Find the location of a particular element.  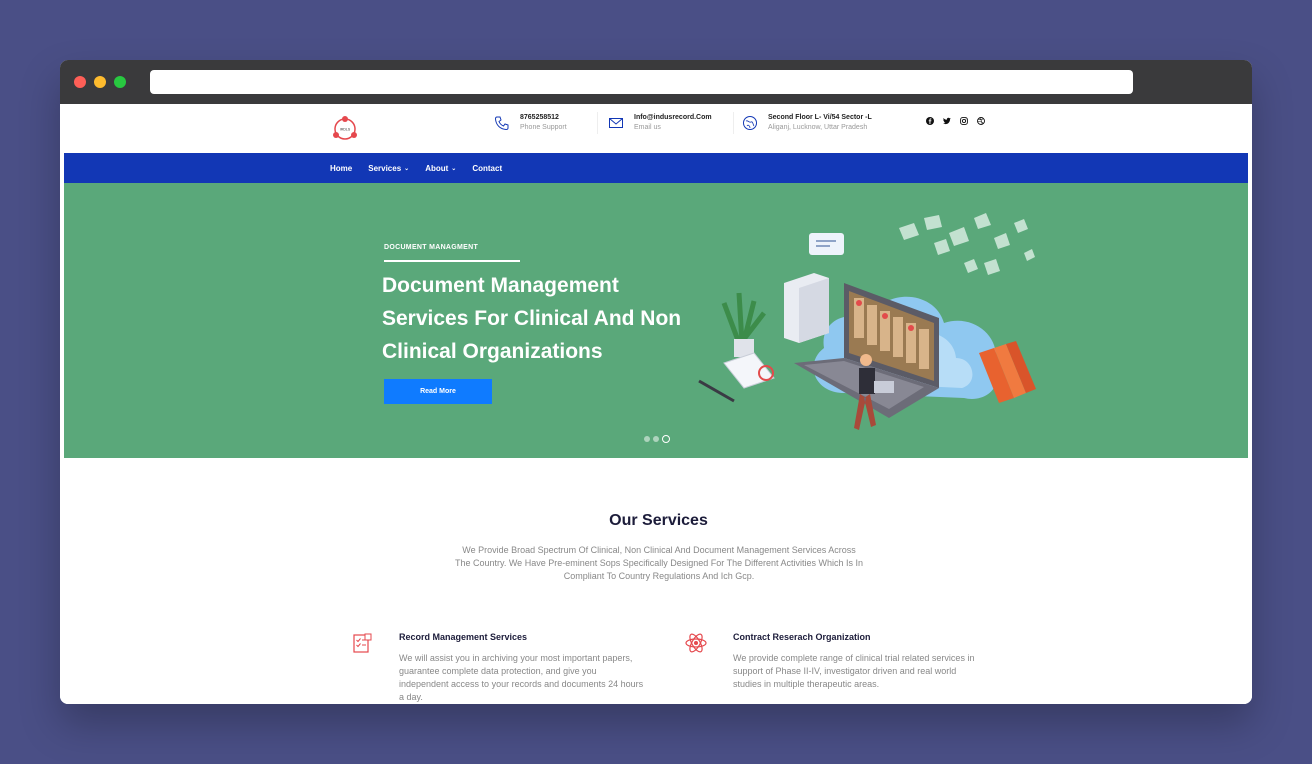

svg-text: IRDLS is located at coordinates (345, 130).